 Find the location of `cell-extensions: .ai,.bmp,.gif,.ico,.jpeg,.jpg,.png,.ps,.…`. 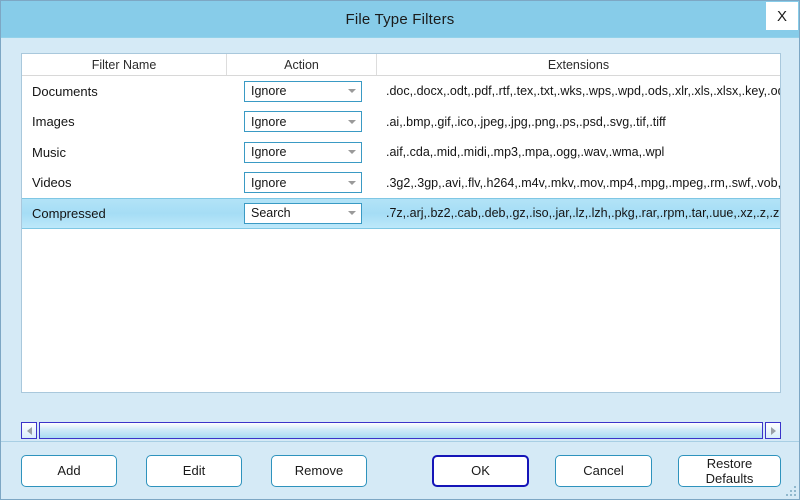

cell-extensions: .ai,.bmp,.gif,.ico,.jpeg,.jpg,.png,.ps,.… is located at coordinates (526, 121).